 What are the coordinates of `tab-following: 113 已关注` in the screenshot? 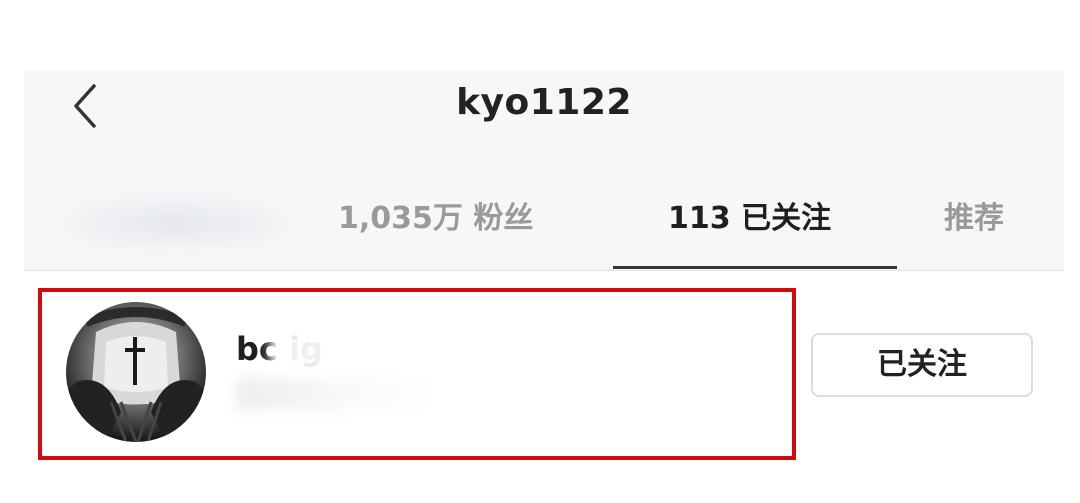 It's located at (749, 219).